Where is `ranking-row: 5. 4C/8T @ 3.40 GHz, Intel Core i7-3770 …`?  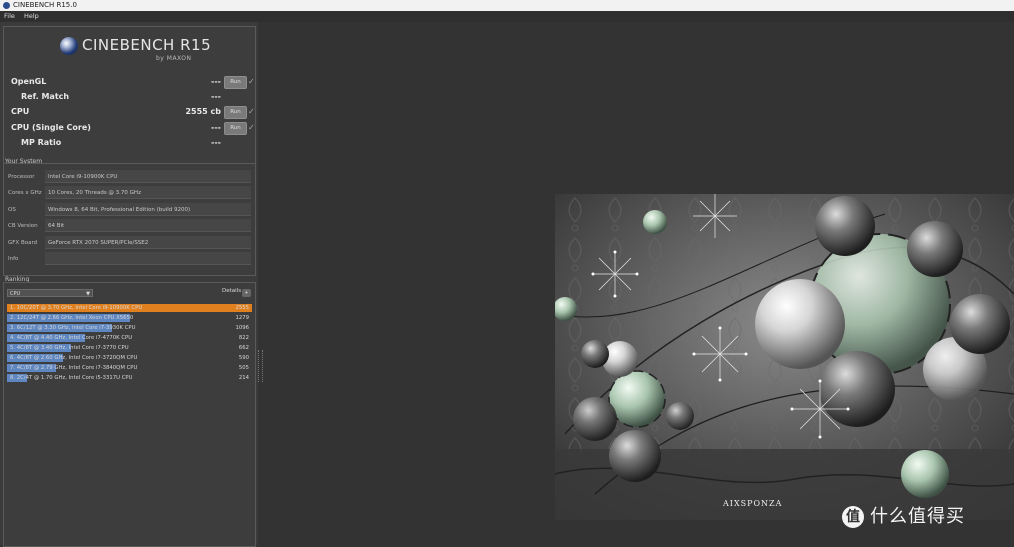
ranking-row: 5. 4C/8T @ 3.40 GHz, Intel Core i7-3770 … is located at coordinates (129, 348).